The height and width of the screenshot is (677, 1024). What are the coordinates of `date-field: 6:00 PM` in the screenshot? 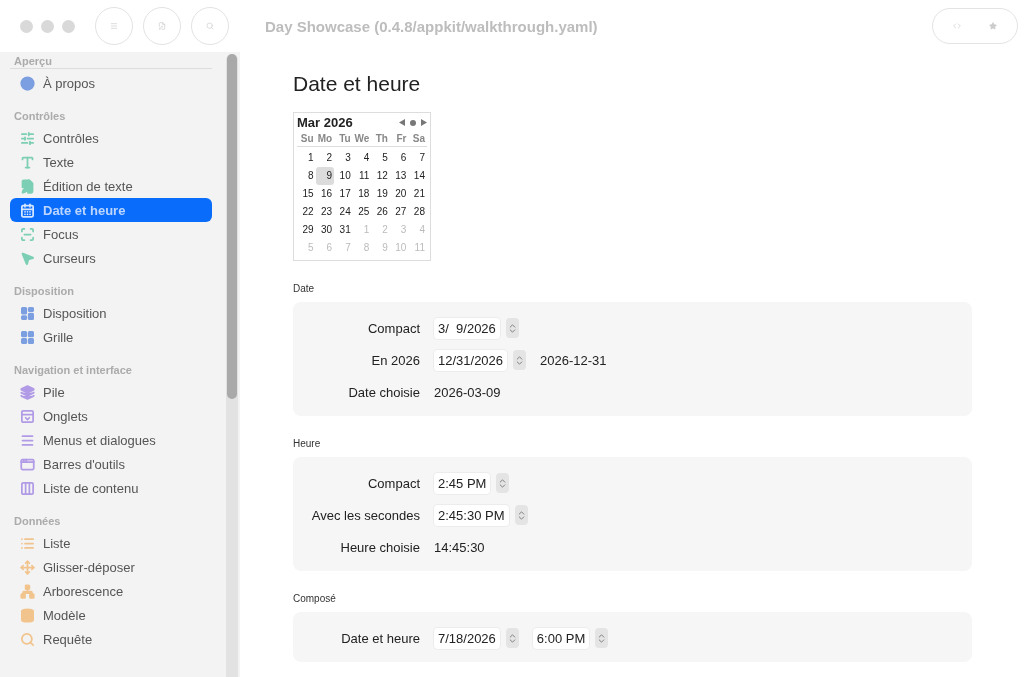 It's located at (561, 638).